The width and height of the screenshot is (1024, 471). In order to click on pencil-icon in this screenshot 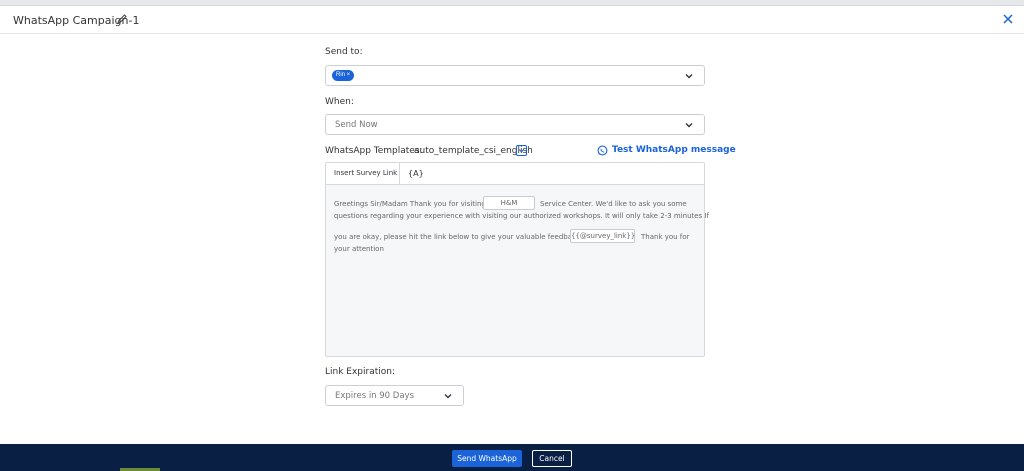, I will do `click(122, 19)`.